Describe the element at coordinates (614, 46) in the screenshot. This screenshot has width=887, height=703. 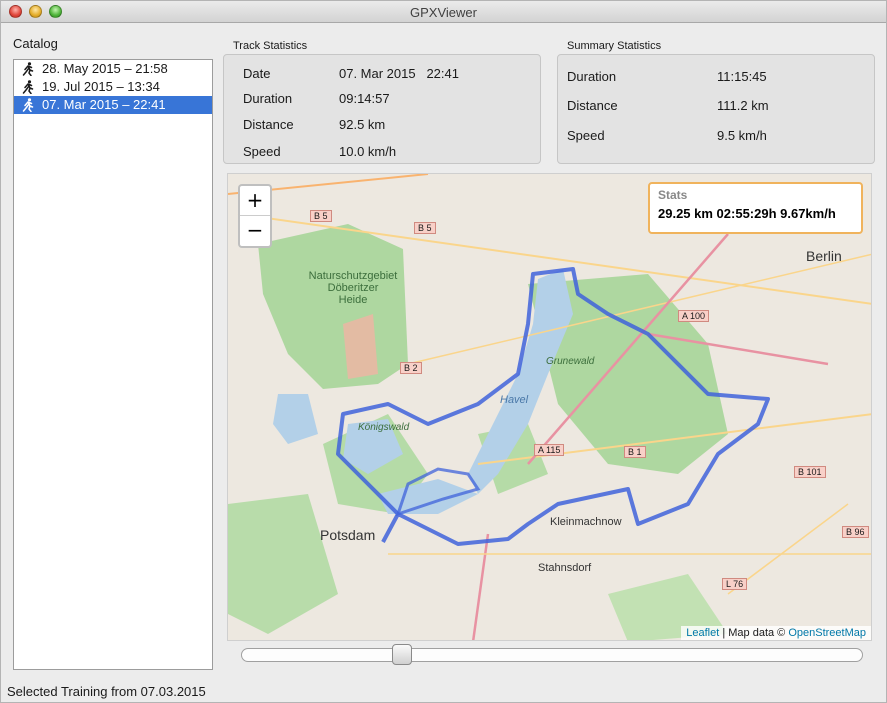
I see `summary-stats-label: Summary Statistics` at that location.